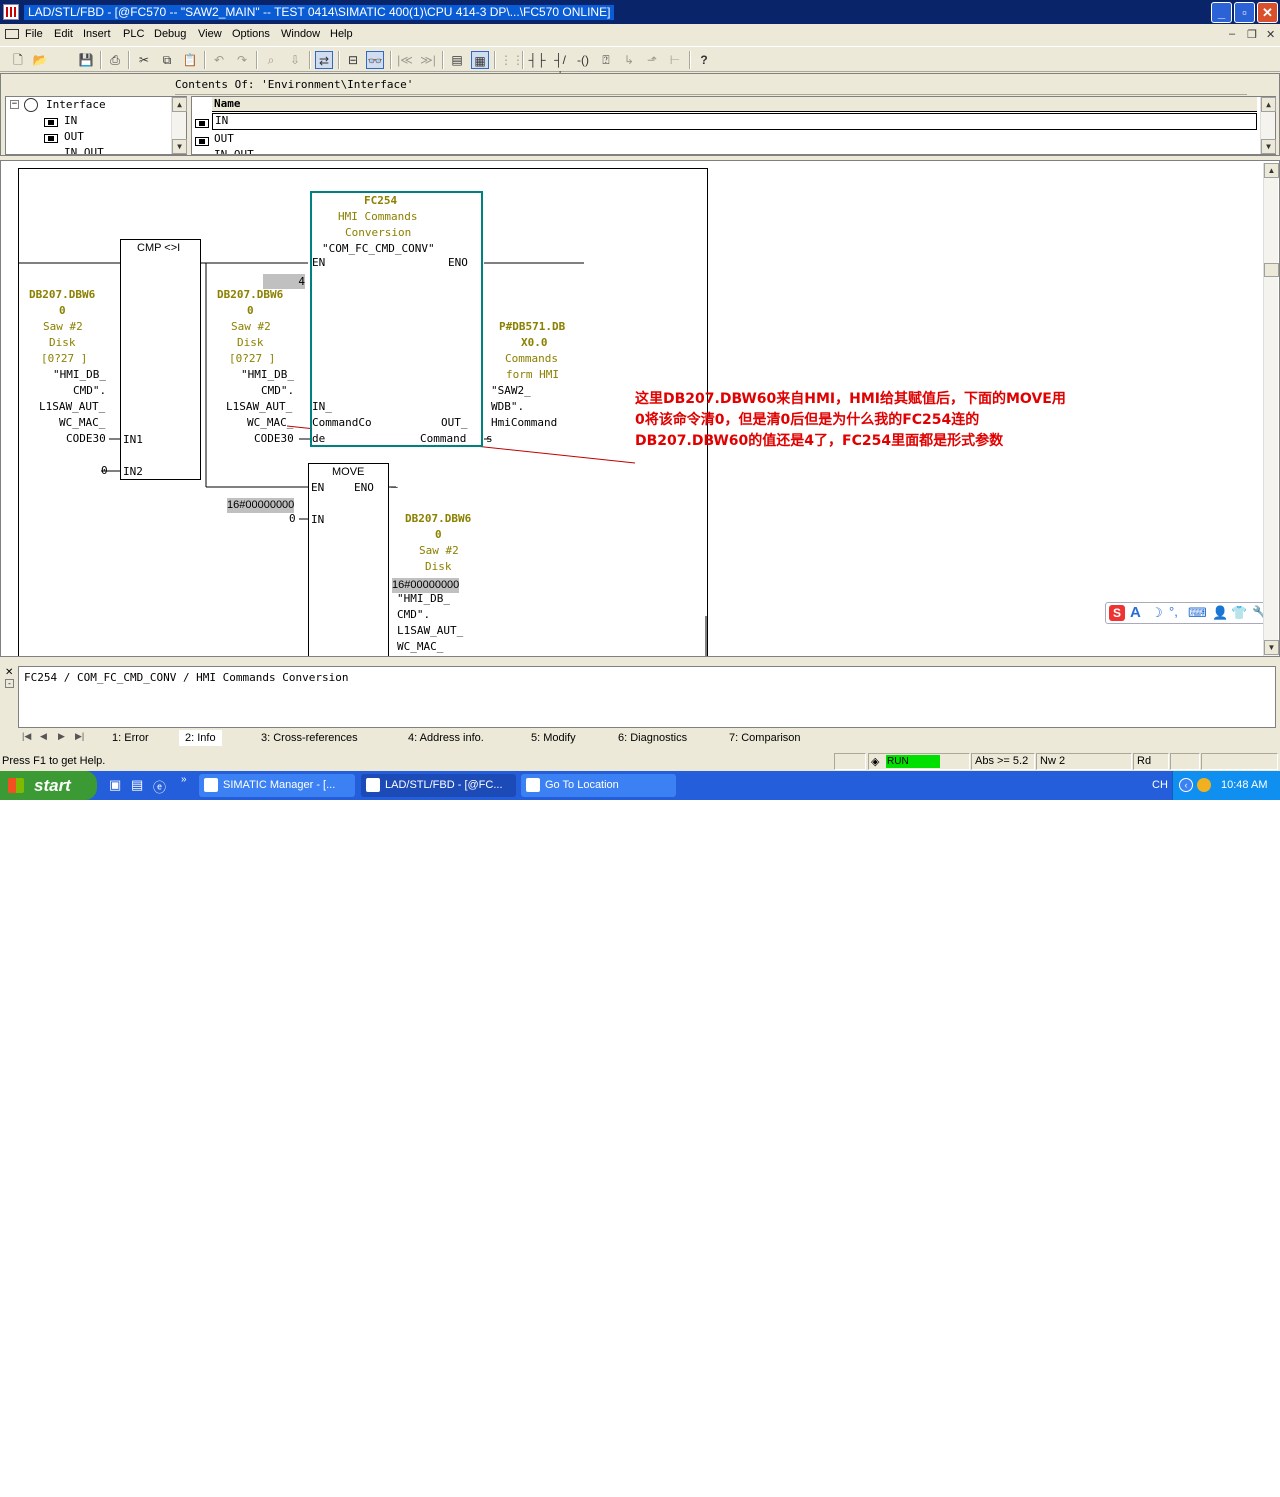  I want to click on minimize-button: _, so click(1221, 12).